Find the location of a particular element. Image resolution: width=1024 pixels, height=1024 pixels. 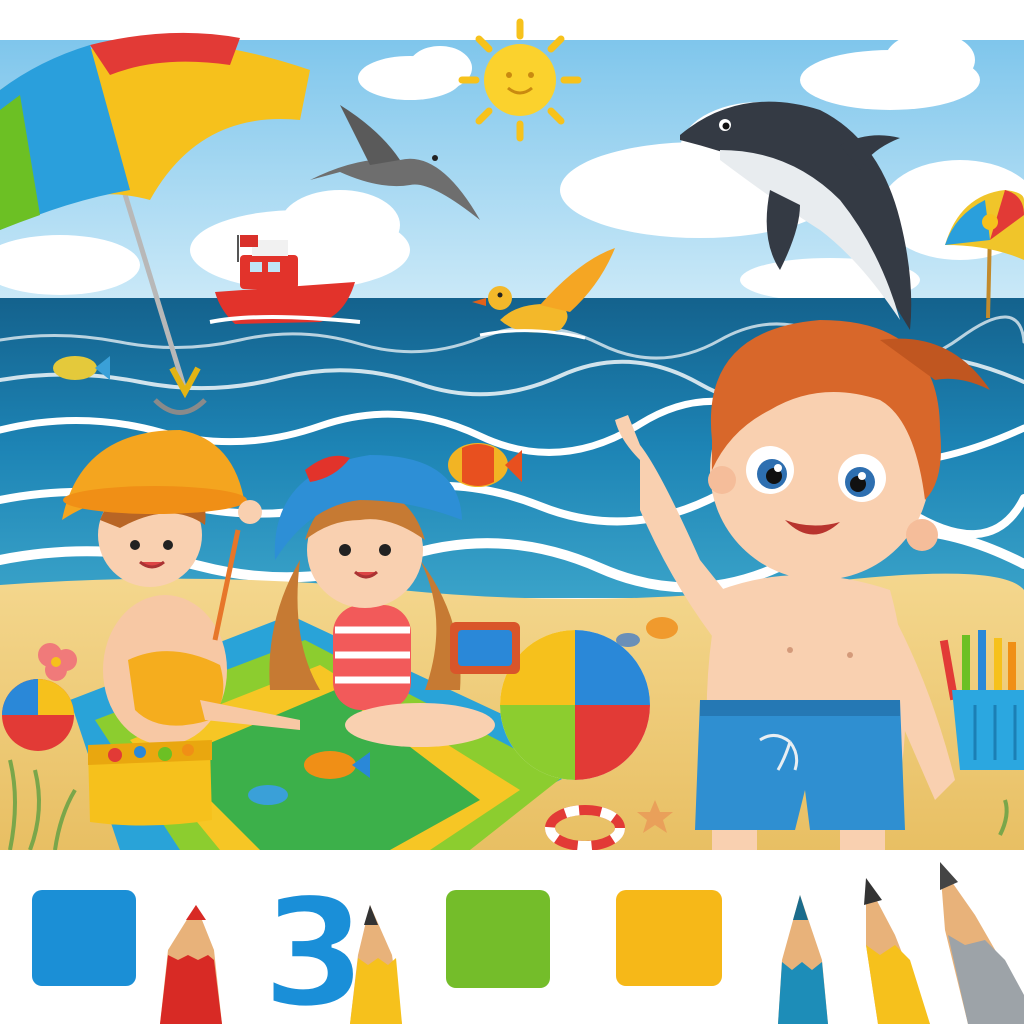

swatch-green is located at coordinates (498, 939).